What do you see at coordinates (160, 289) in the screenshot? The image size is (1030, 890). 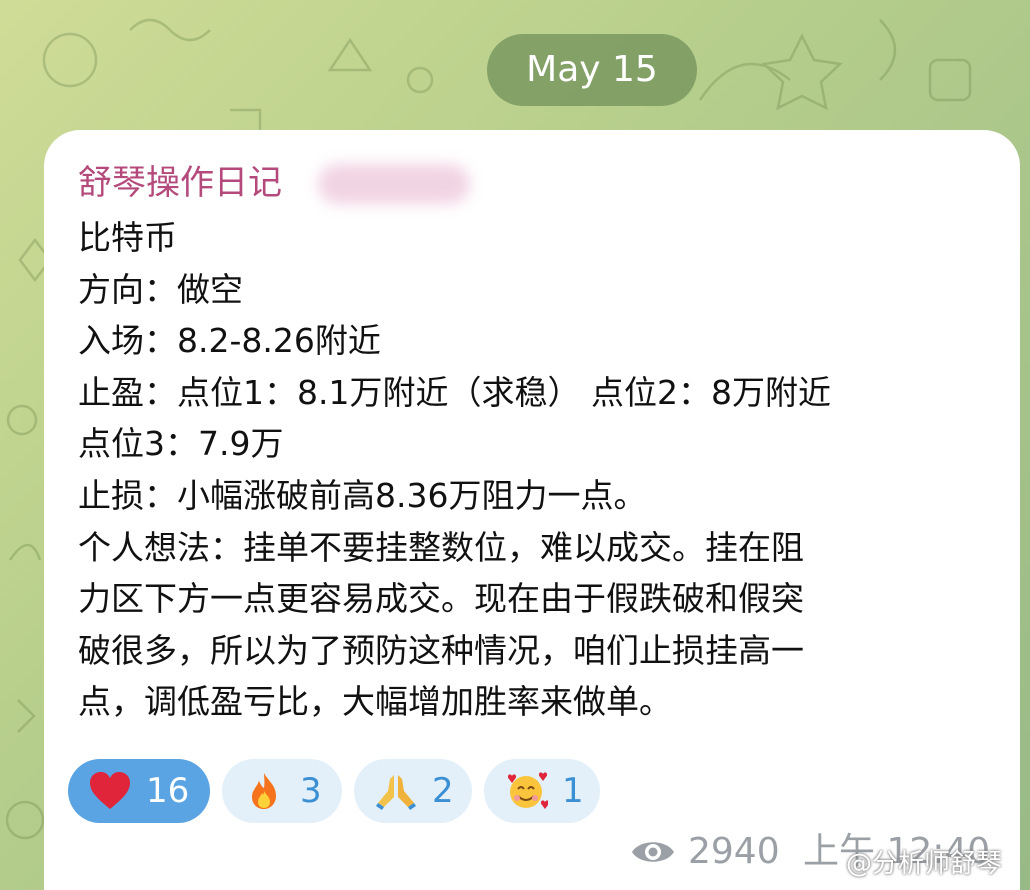 I see `message-line: 方向：做空` at bounding box center [160, 289].